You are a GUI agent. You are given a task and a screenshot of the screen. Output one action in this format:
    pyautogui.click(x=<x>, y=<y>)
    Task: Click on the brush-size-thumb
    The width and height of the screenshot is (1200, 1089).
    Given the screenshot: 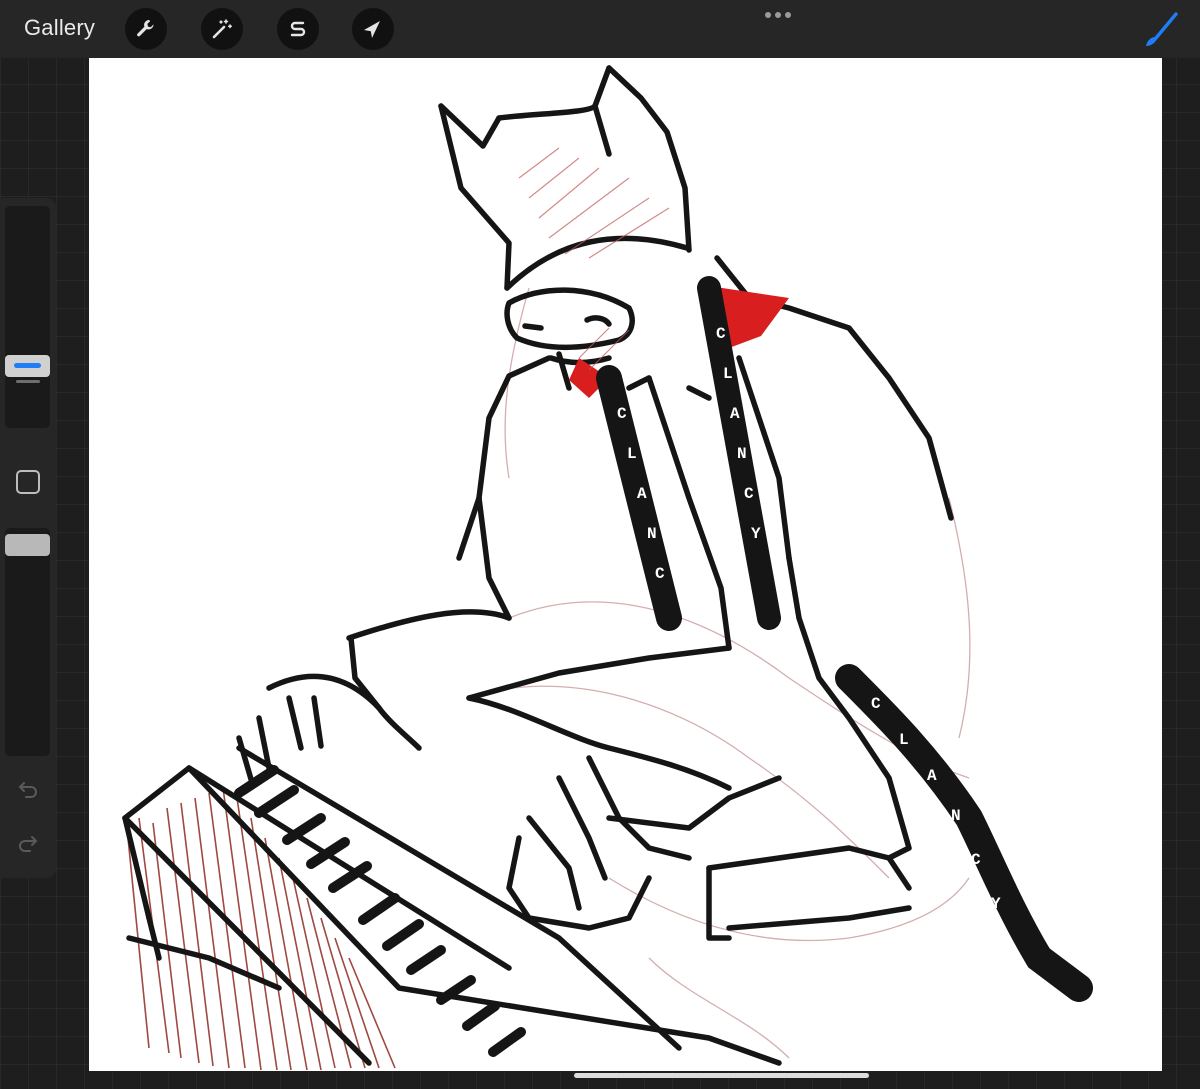 What is the action you would take?
    pyautogui.click(x=27, y=366)
    